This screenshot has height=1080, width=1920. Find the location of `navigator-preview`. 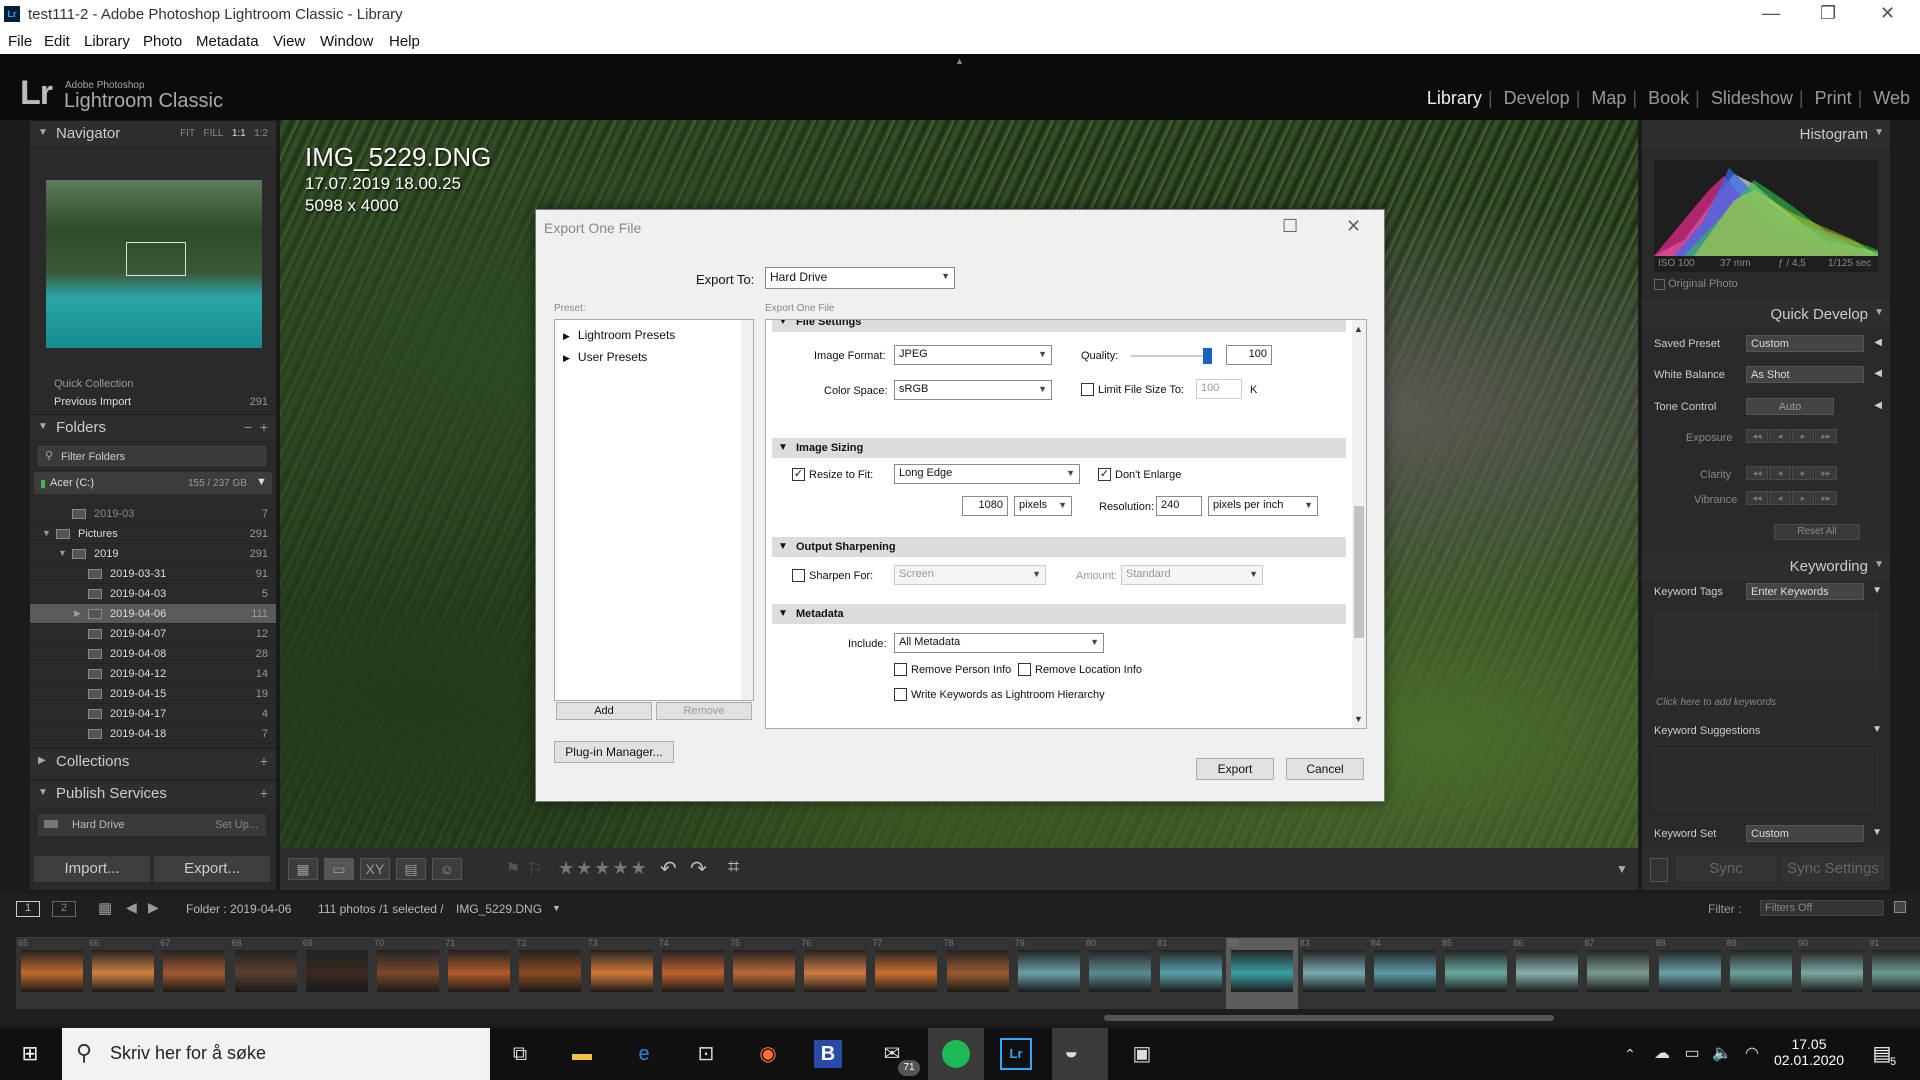

navigator-preview is located at coordinates (154, 264).